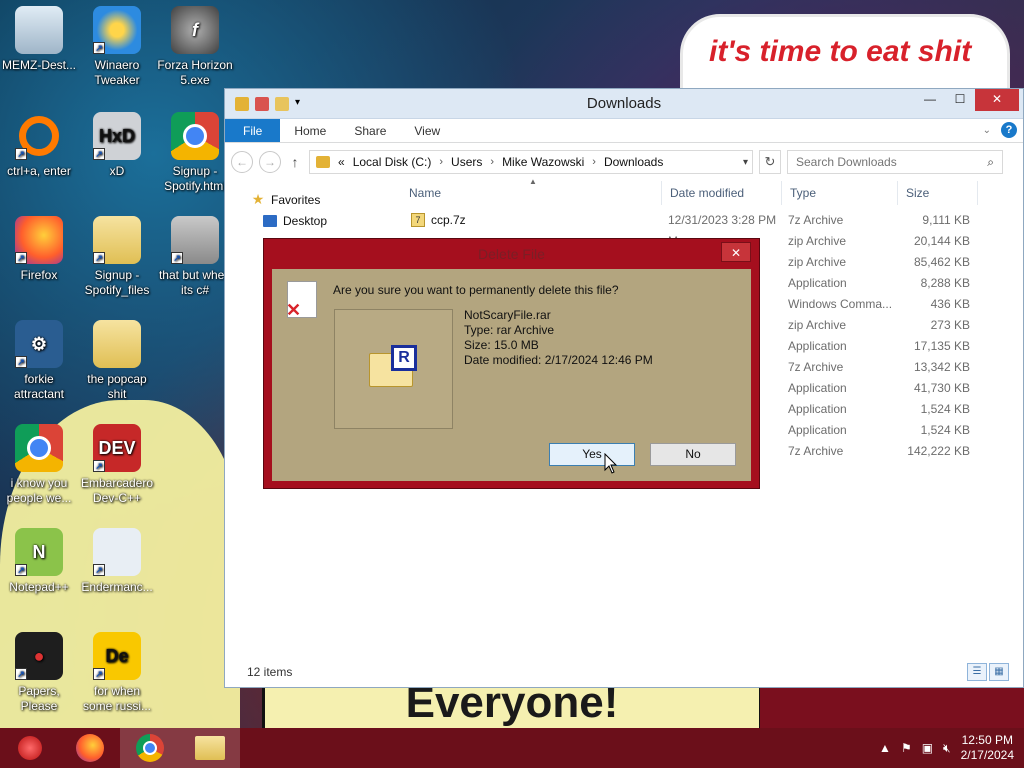 The image size is (1024, 768). What do you see at coordinates (592, 454) in the screenshot?
I see `yes-button: Yes` at bounding box center [592, 454].